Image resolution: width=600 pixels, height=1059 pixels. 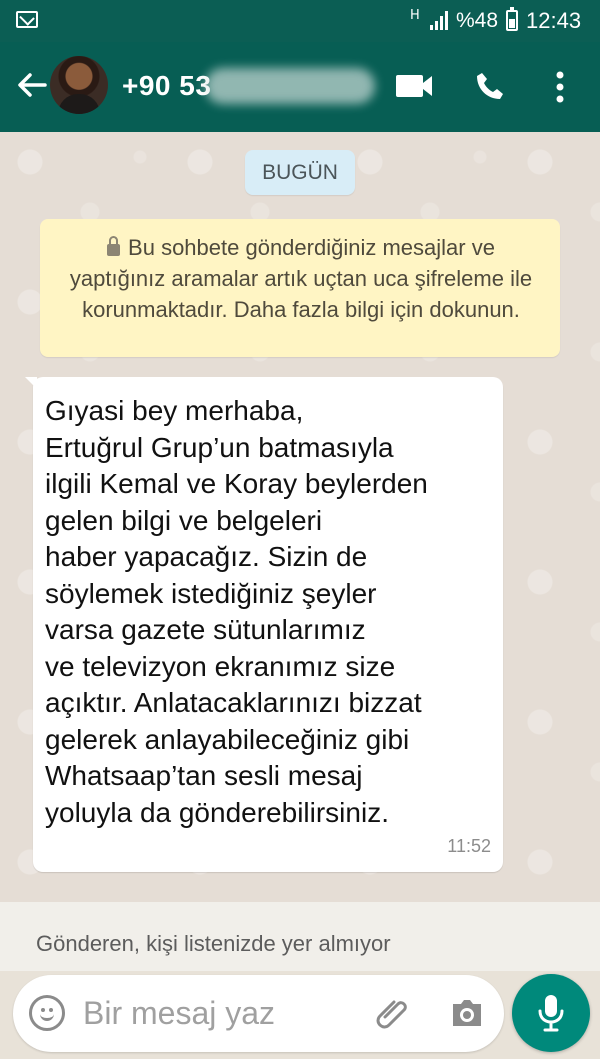 I want to click on chat-header: +90 53, so click(x=300, y=87).